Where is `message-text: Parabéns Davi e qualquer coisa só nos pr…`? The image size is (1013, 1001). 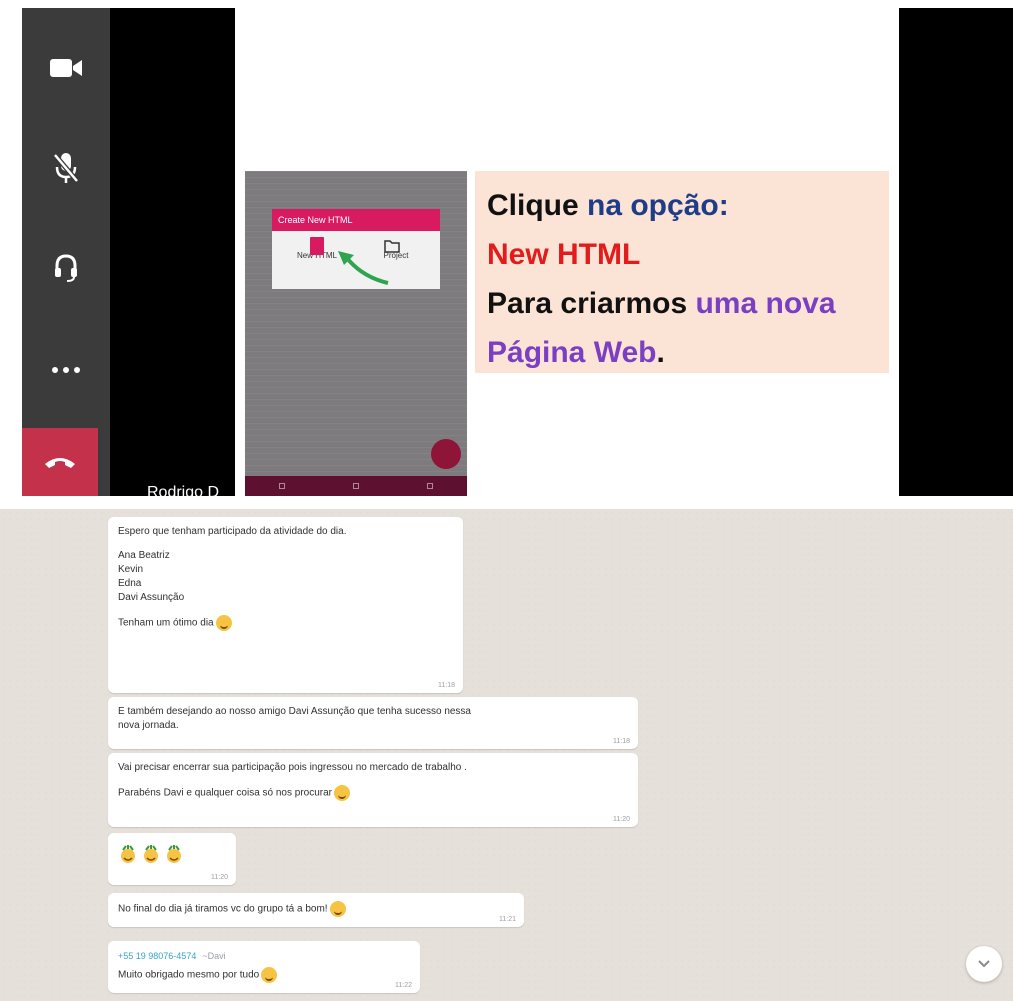
message-text: Parabéns Davi e qualquer coisa só nos pr… is located at coordinates (373, 793).